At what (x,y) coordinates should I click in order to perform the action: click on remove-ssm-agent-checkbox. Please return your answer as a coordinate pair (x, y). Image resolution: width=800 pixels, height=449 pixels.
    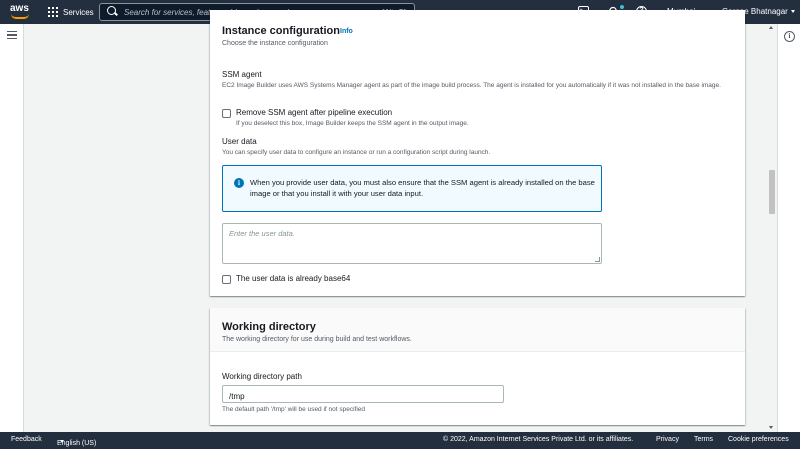
    Looking at the image, I should click on (226, 113).